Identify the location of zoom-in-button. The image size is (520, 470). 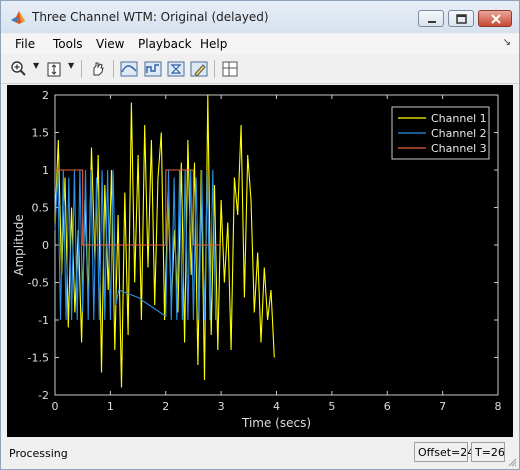
(19, 69).